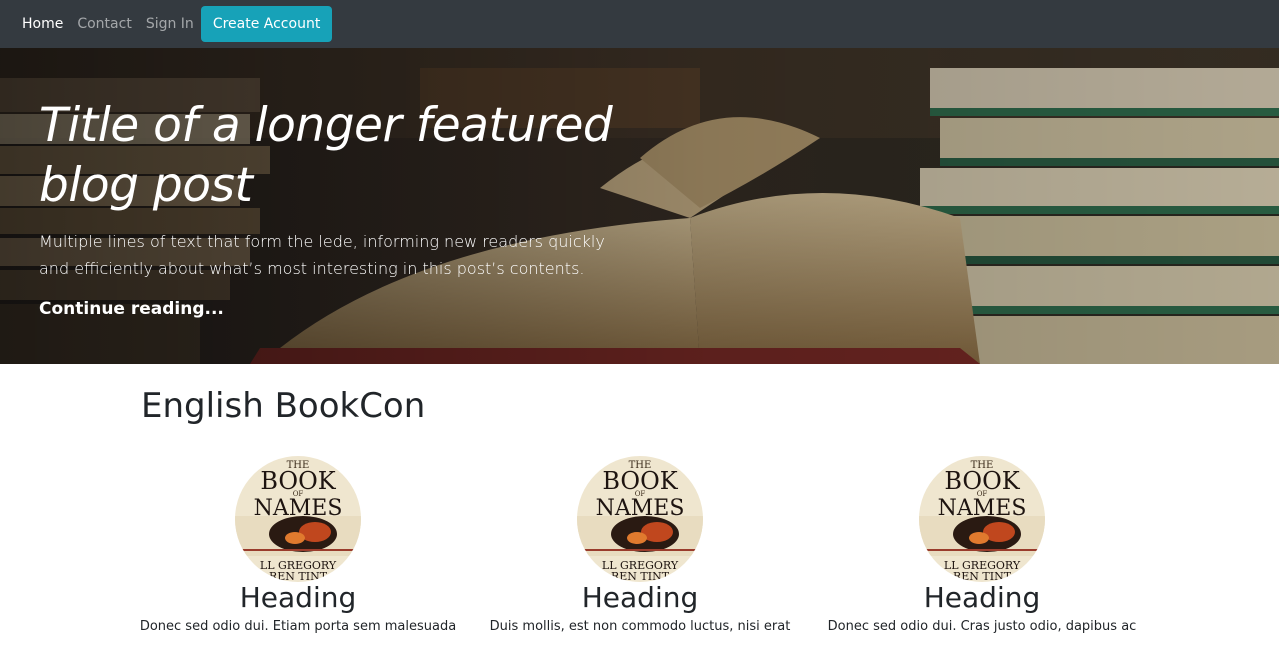  Describe the element at coordinates (326, 155) in the screenshot. I see `hero-title: Title of a longer featured blog post` at that location.